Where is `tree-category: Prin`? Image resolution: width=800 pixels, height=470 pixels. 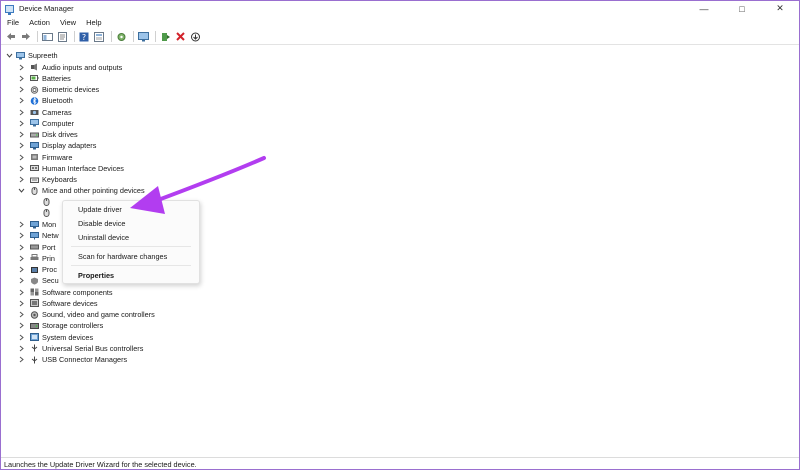 tree-category: Prin is located at coordinates (36, 258).